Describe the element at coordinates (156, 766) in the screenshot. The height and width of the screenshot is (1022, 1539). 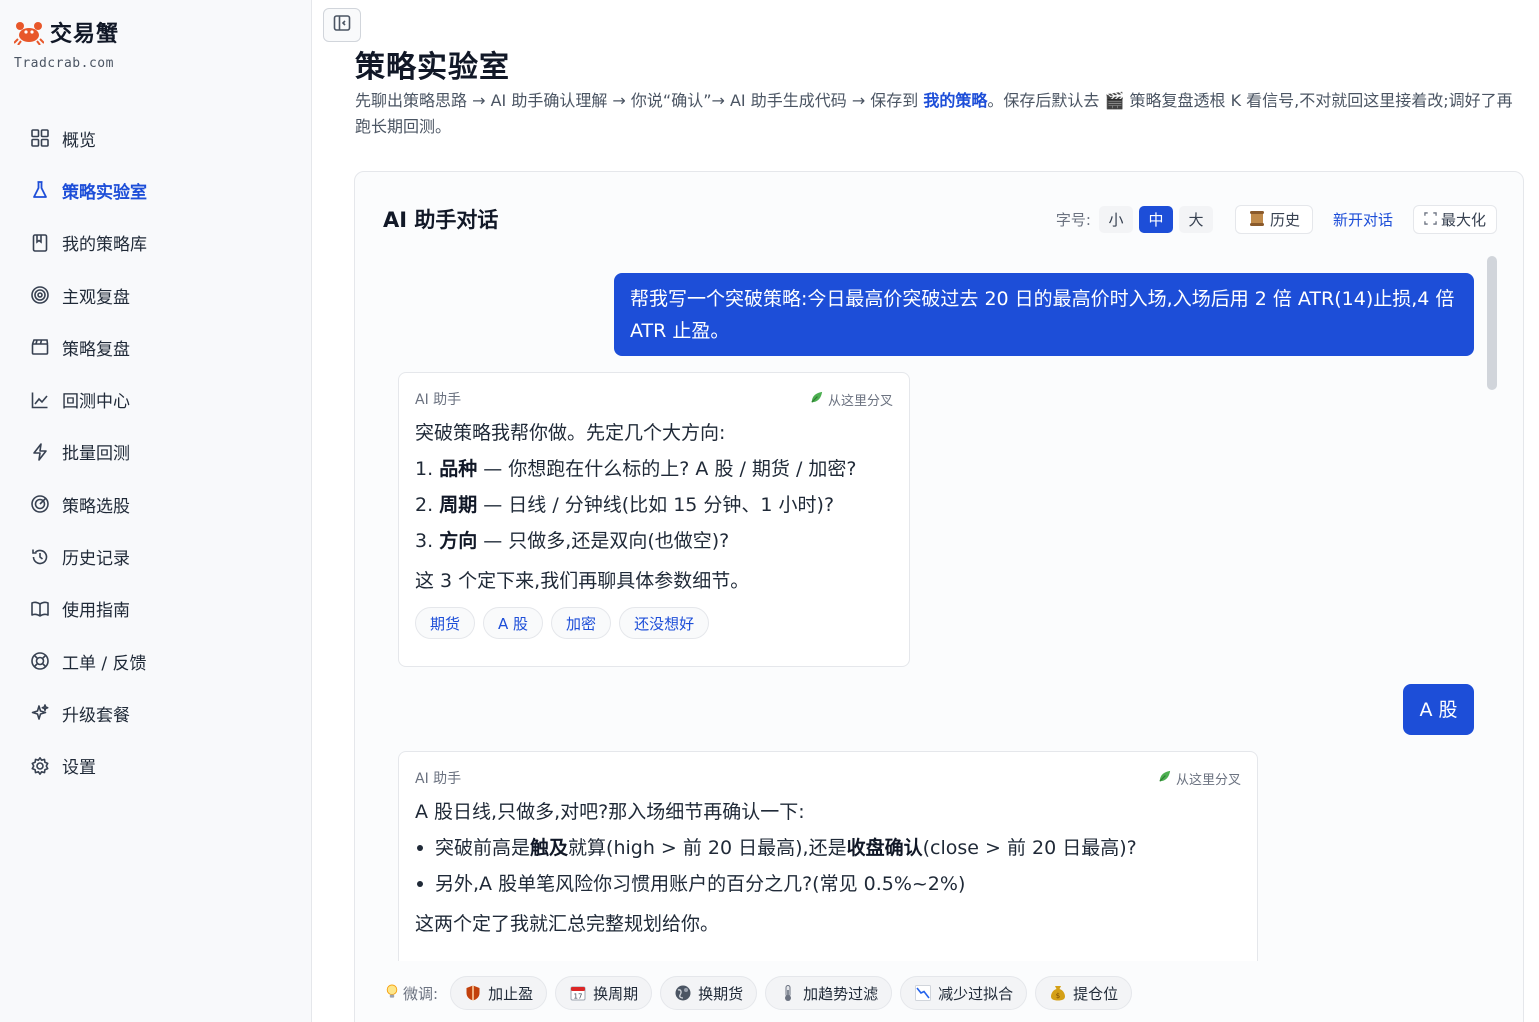
I see `sidebar-item-settings: 设置` at that location.